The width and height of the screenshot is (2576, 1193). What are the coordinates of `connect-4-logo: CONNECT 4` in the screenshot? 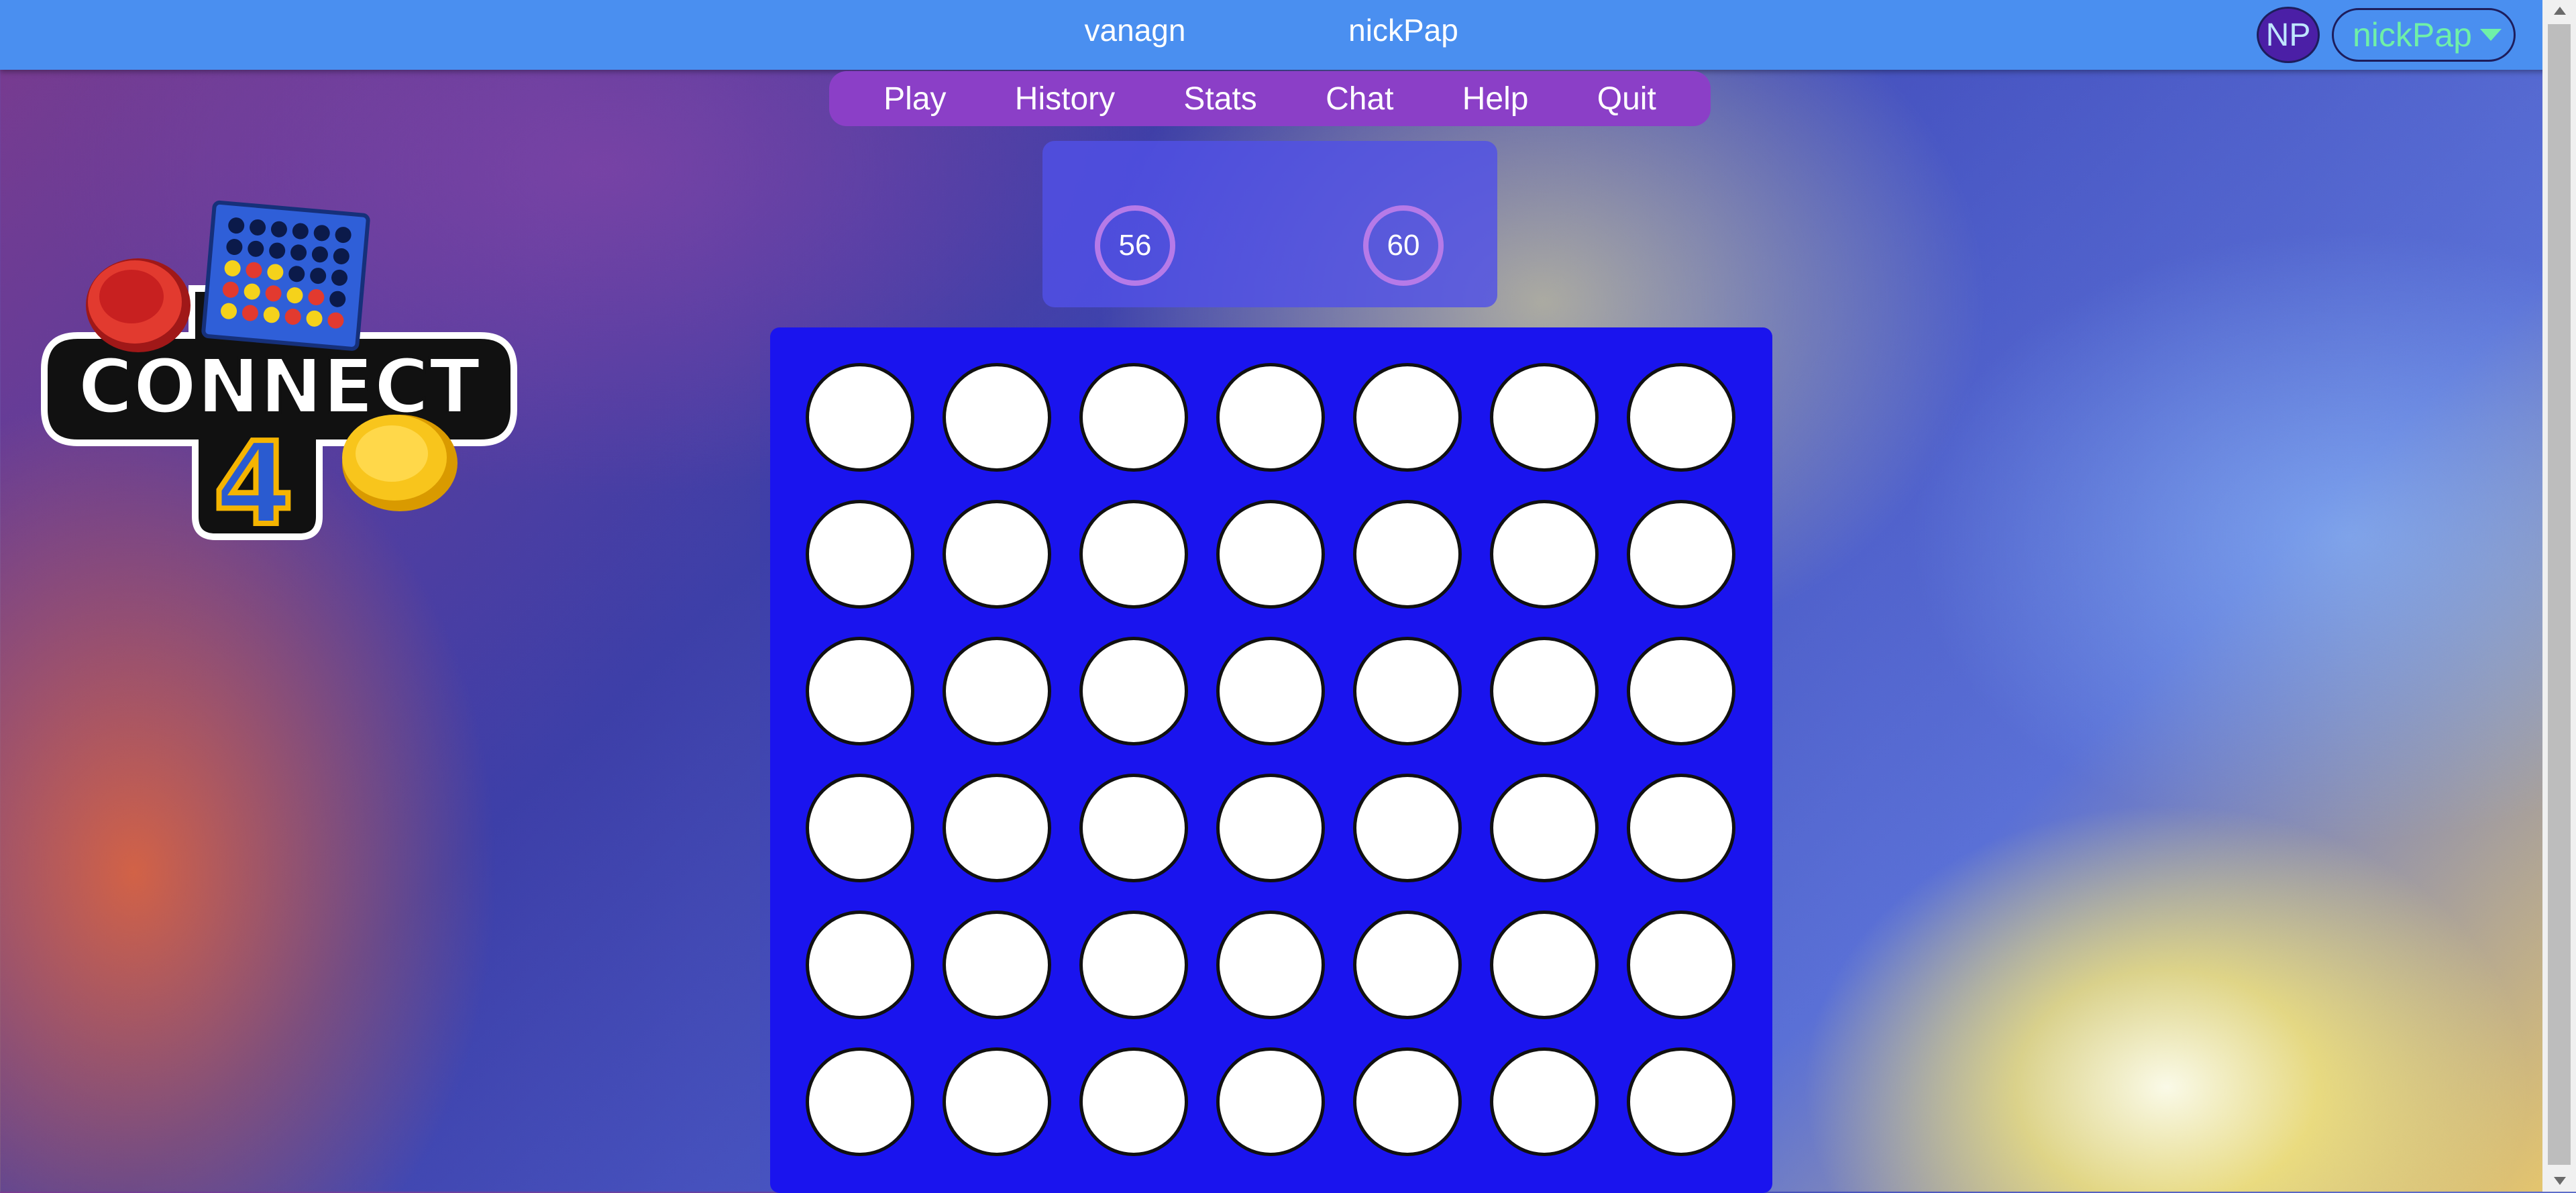 It's located at (279, 372).